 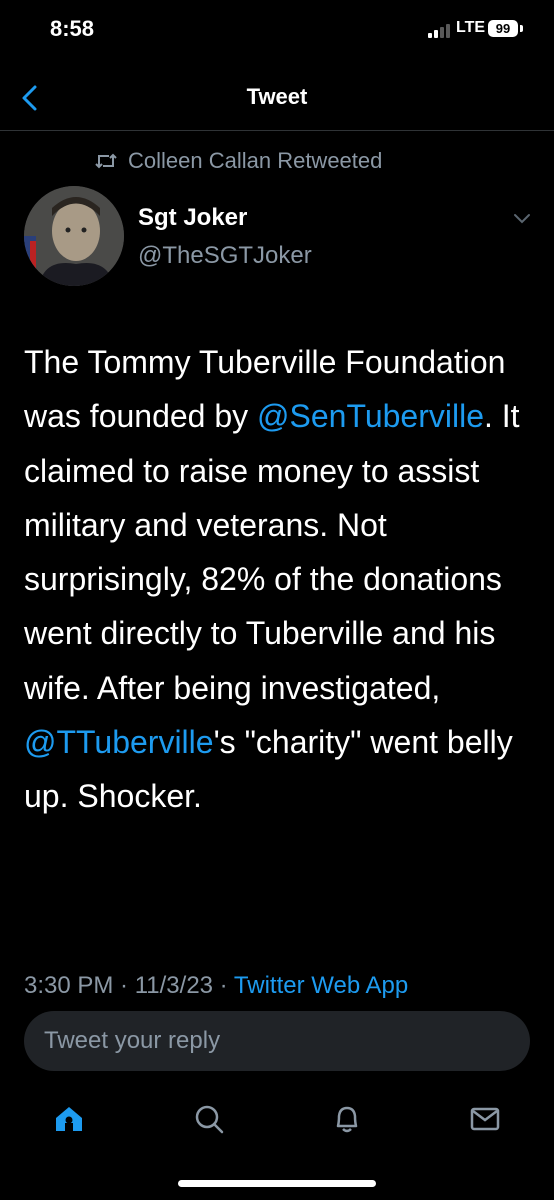 I want to click on chevron-down-icon, so click(x=522, y=219).